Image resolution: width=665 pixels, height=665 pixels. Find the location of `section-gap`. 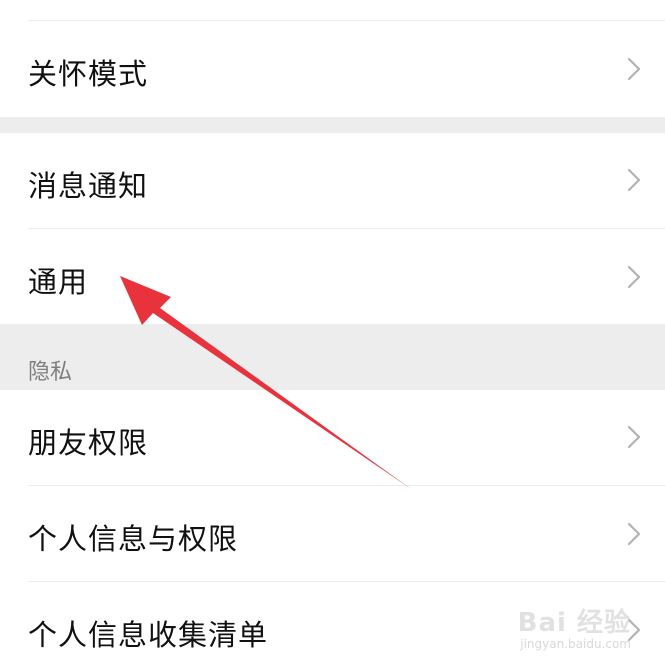

section-gap is located at coordinates (332, 125).